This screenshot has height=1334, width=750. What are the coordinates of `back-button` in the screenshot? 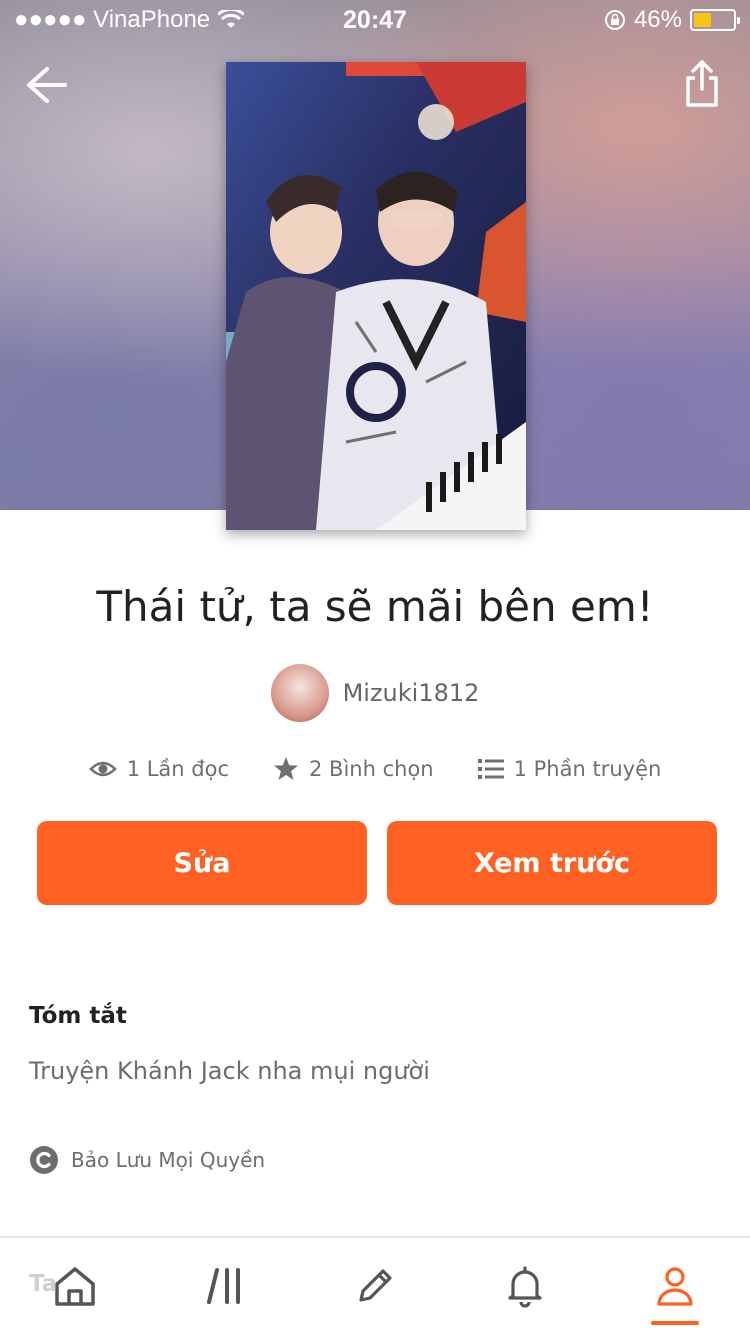 It's located at (47, 85).